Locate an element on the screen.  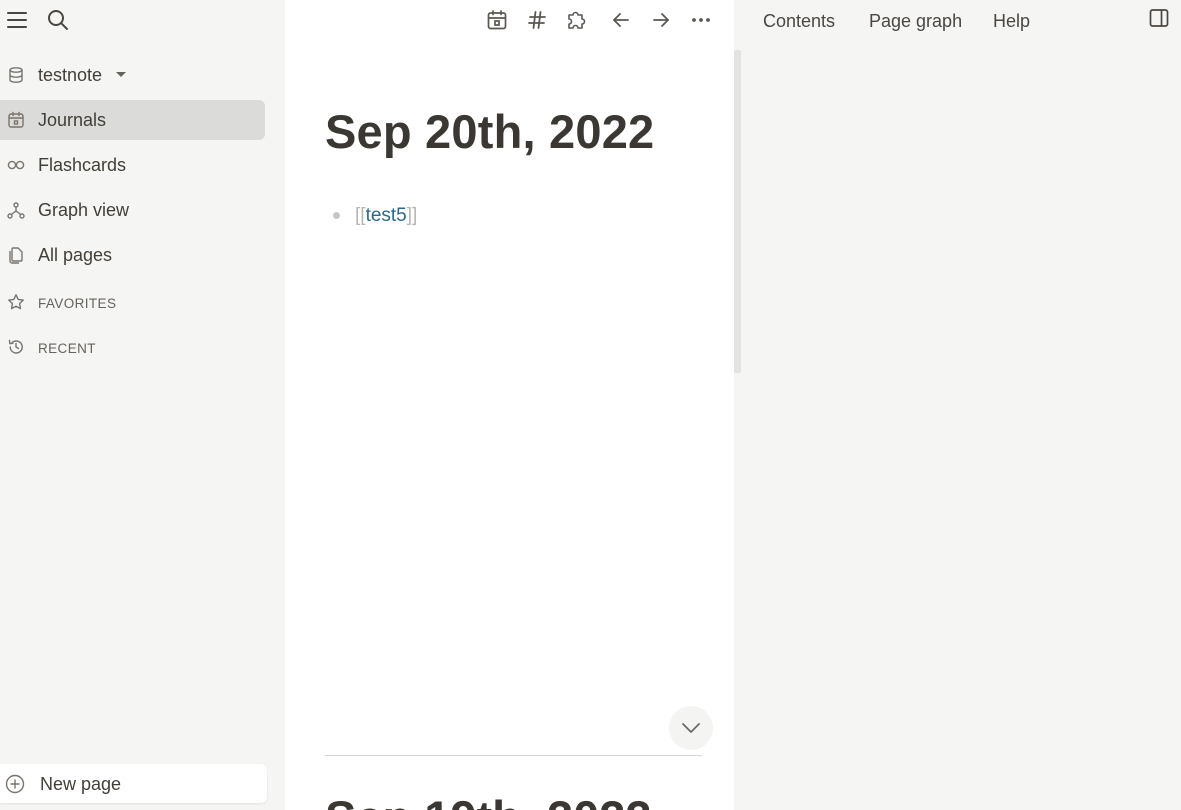
files-icon is located at coordinates (16, 255).